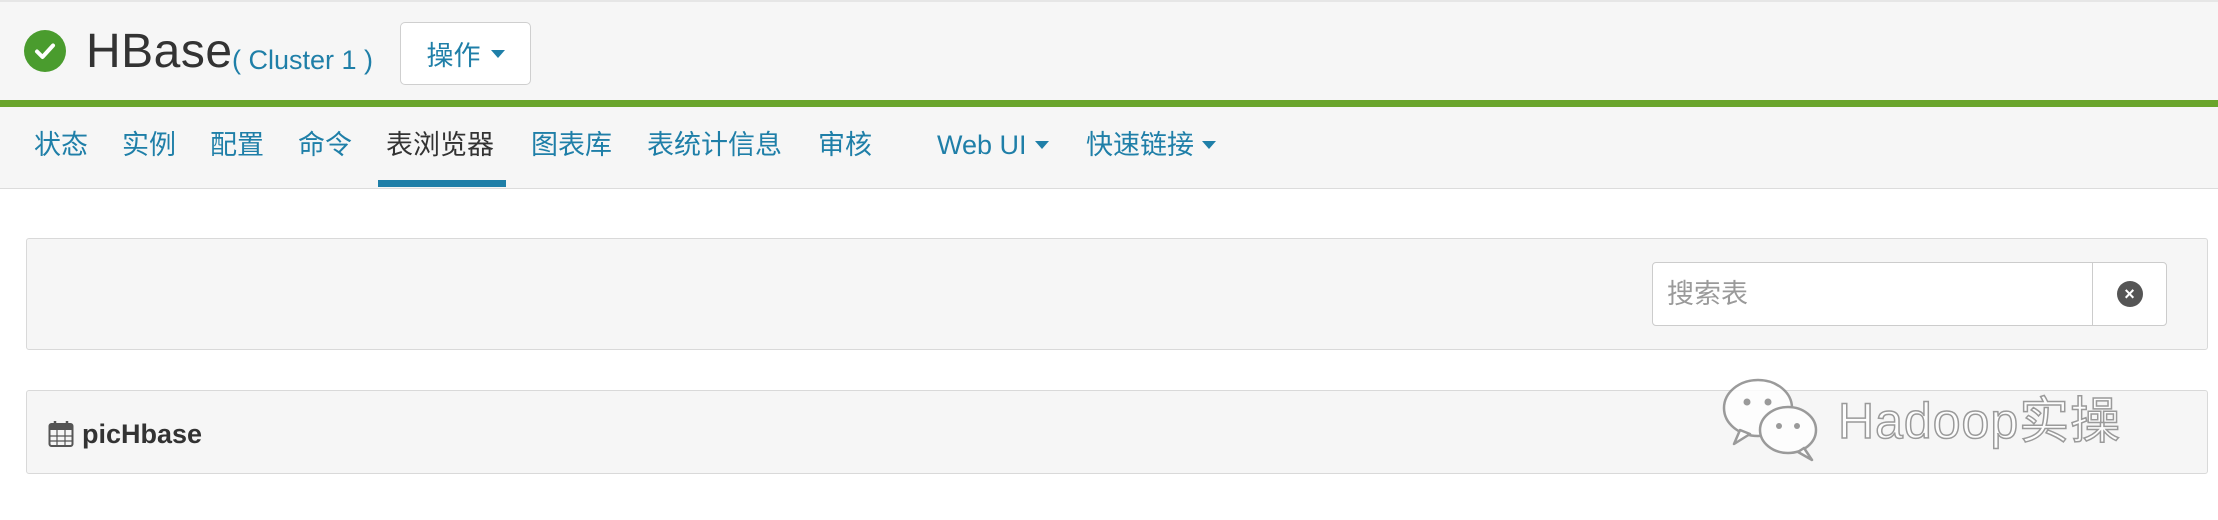 Image resolution: width=2218 pixels, height=520 pixels. I want to click on calendar-table-icon, so click(61, 434).